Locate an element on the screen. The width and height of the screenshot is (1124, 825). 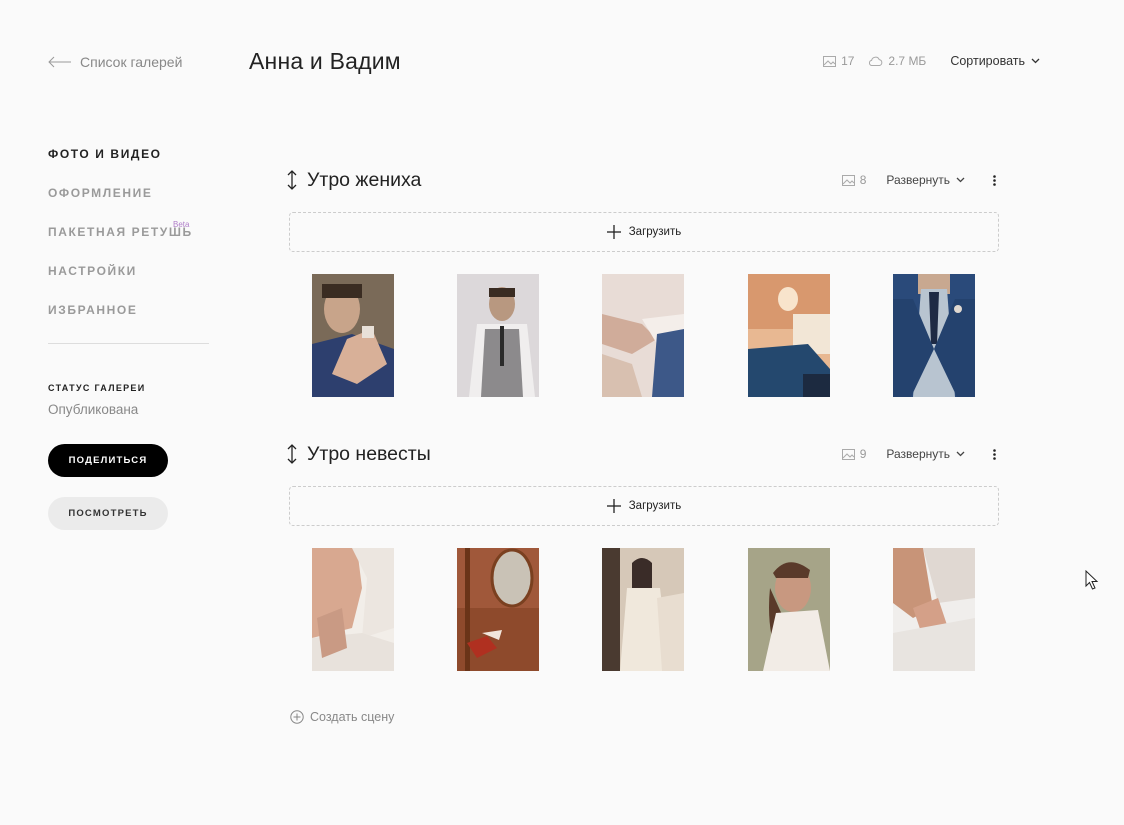
scene-title: Утро невесты is located at coordinates (369, 453).